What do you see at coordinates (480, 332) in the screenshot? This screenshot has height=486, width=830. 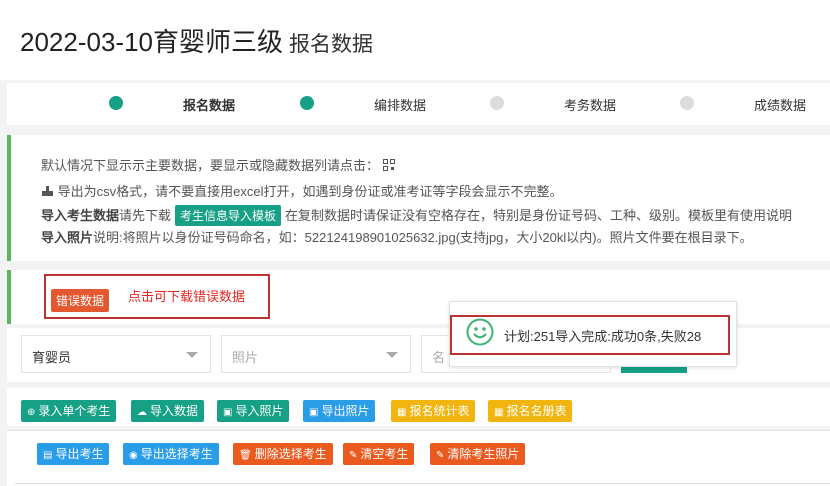 I see `smile-icon` at bounding box center [480, 332].